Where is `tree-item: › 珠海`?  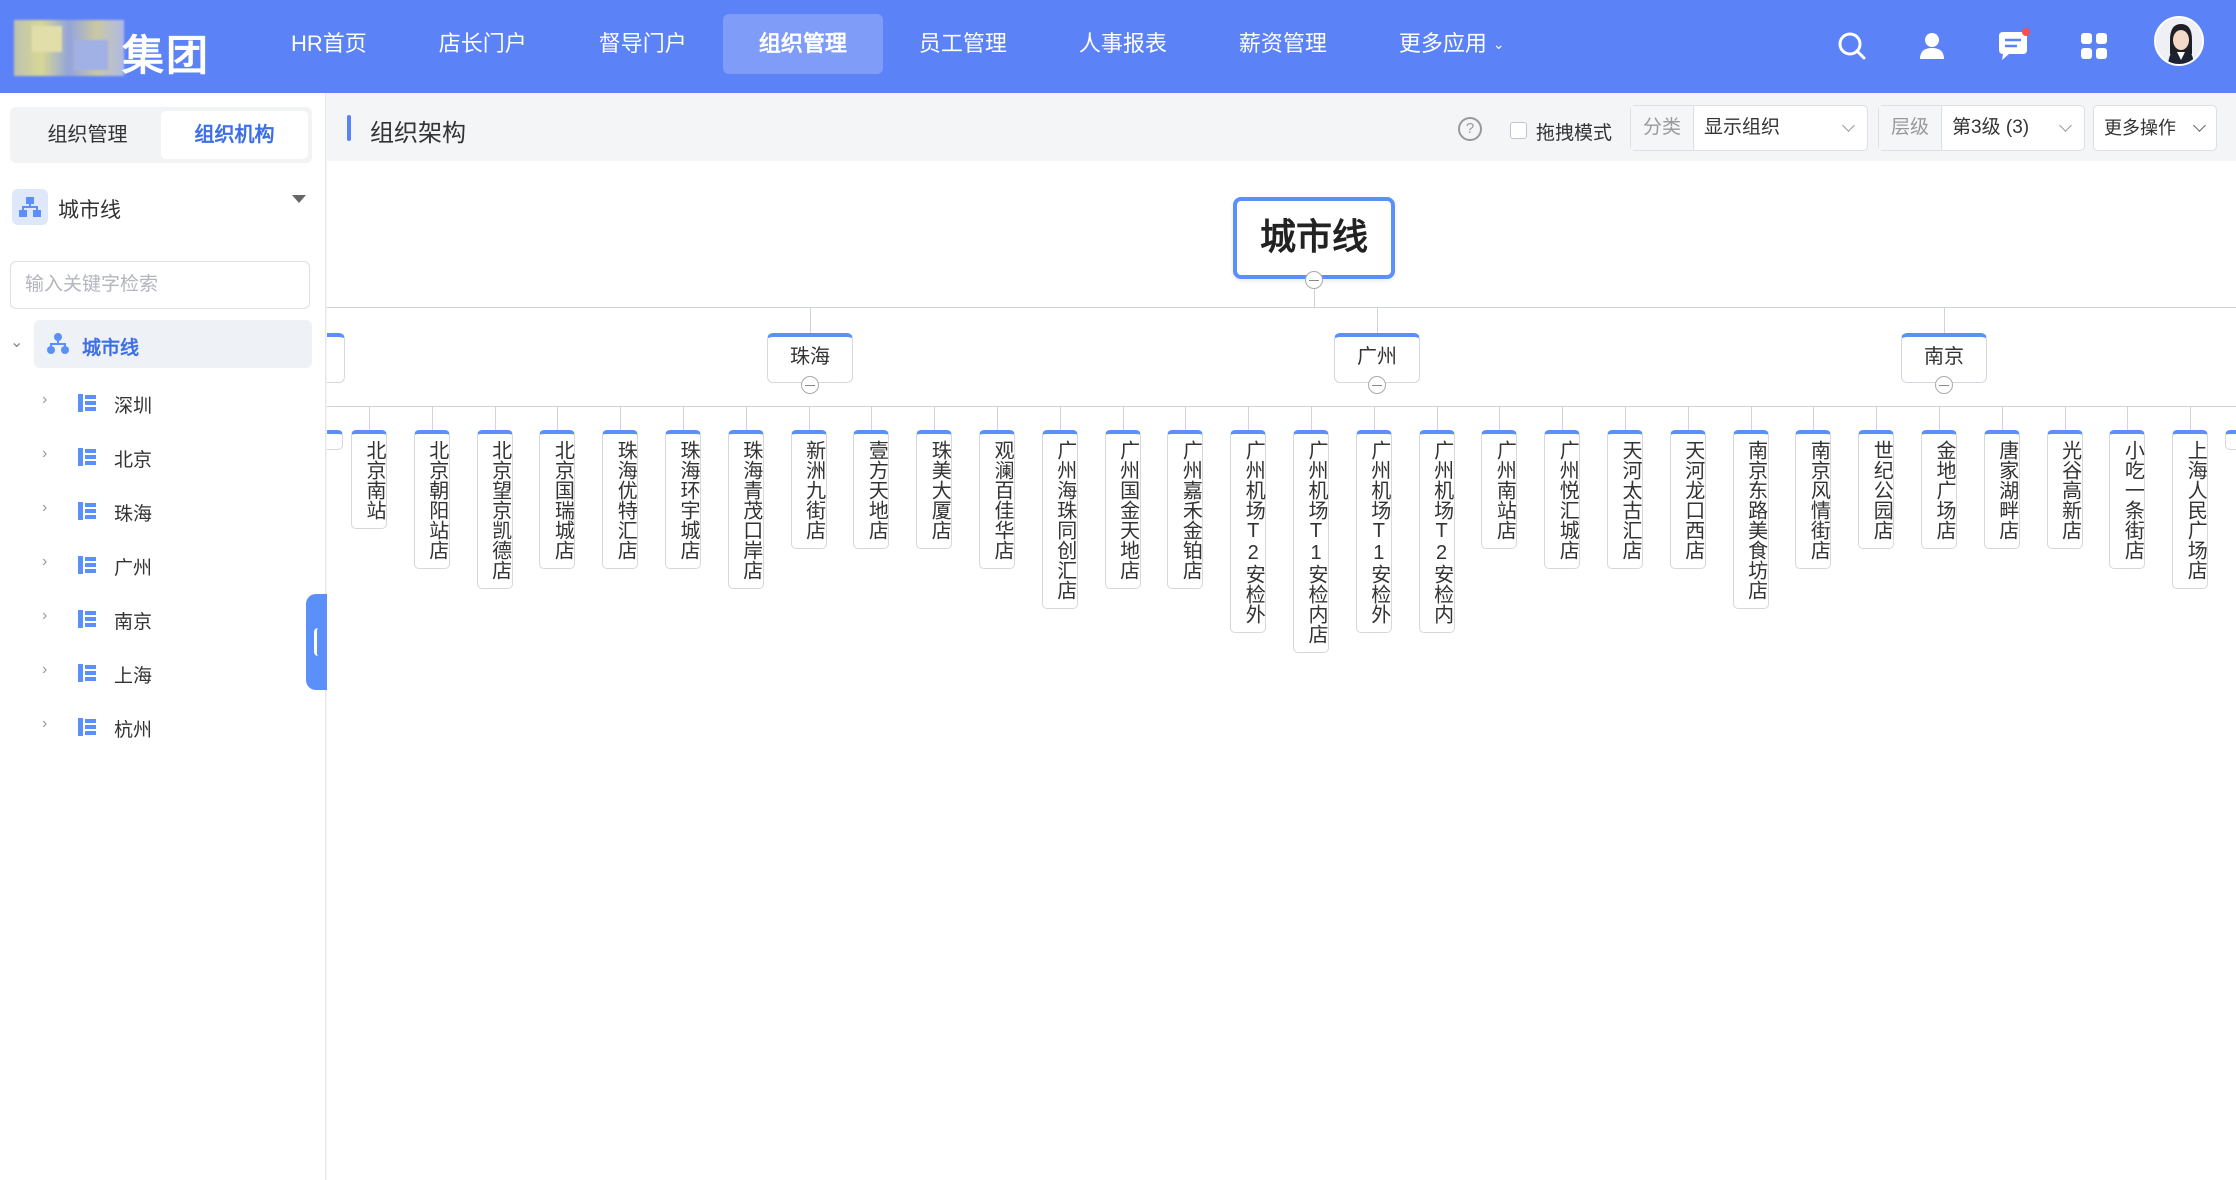 tree-item: › 珠海 is located at coordinates (177, 510).